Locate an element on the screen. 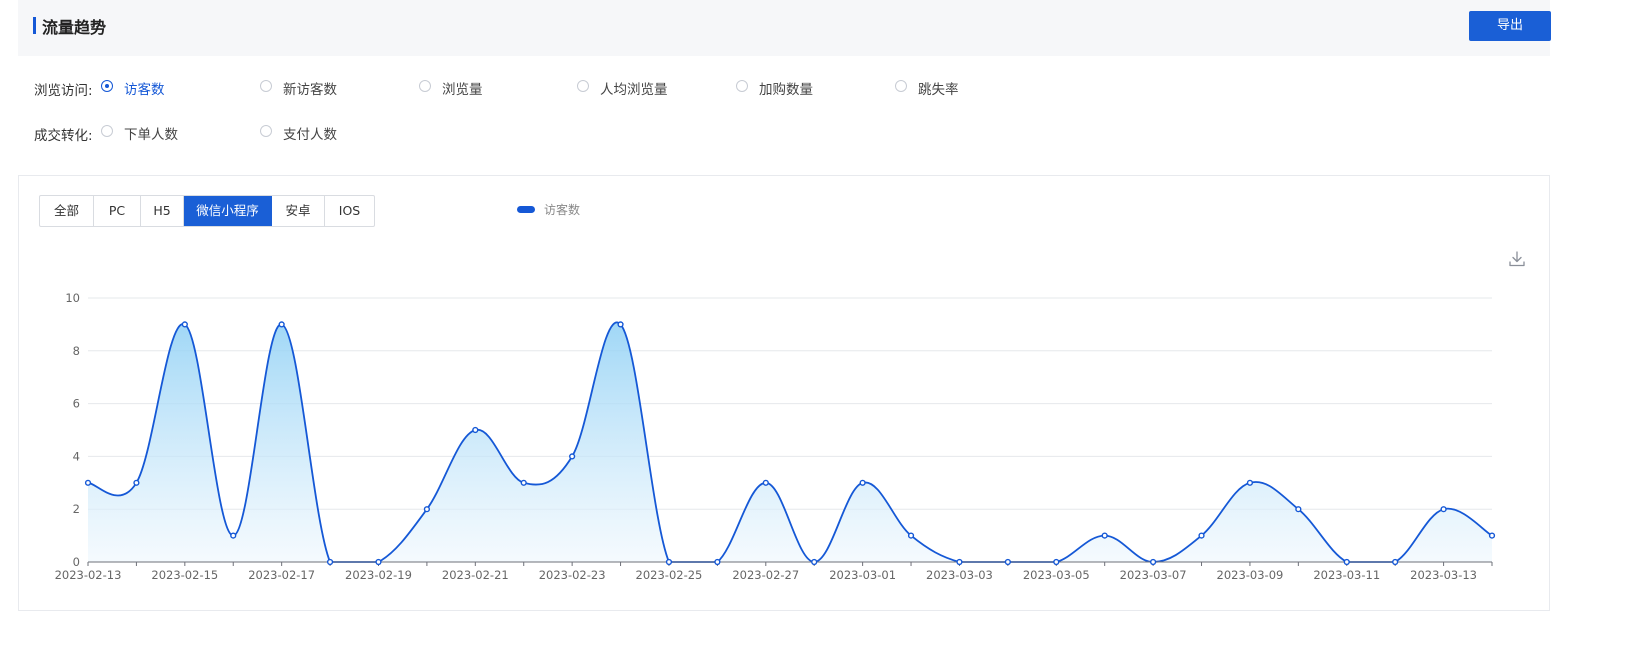 The image size is (1630, 658). y-tick-label: 2 is located at coordinates (76, 509).